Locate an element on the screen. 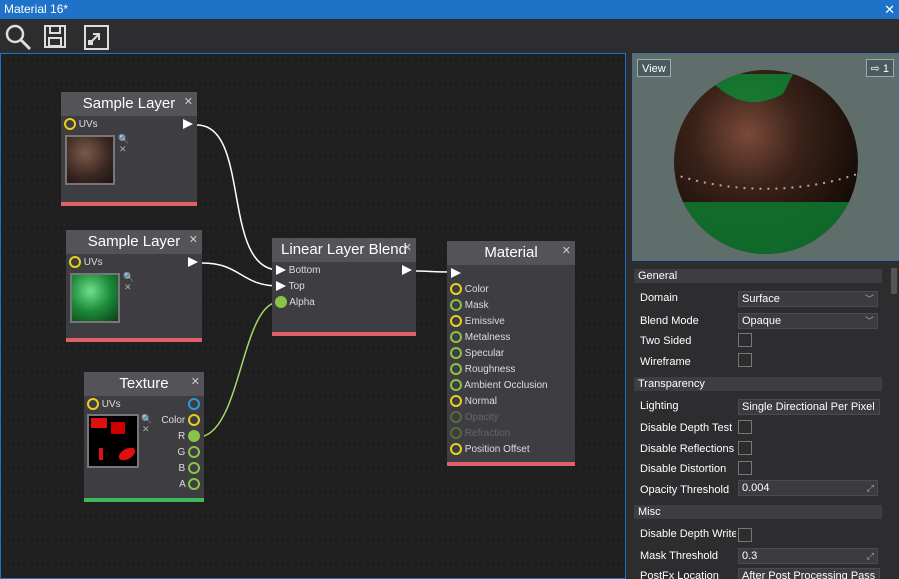 Image resolution: width=899 pixels, height=579 pixels. emissive-input-pin: Emissive is located at coordinates (477, 322).